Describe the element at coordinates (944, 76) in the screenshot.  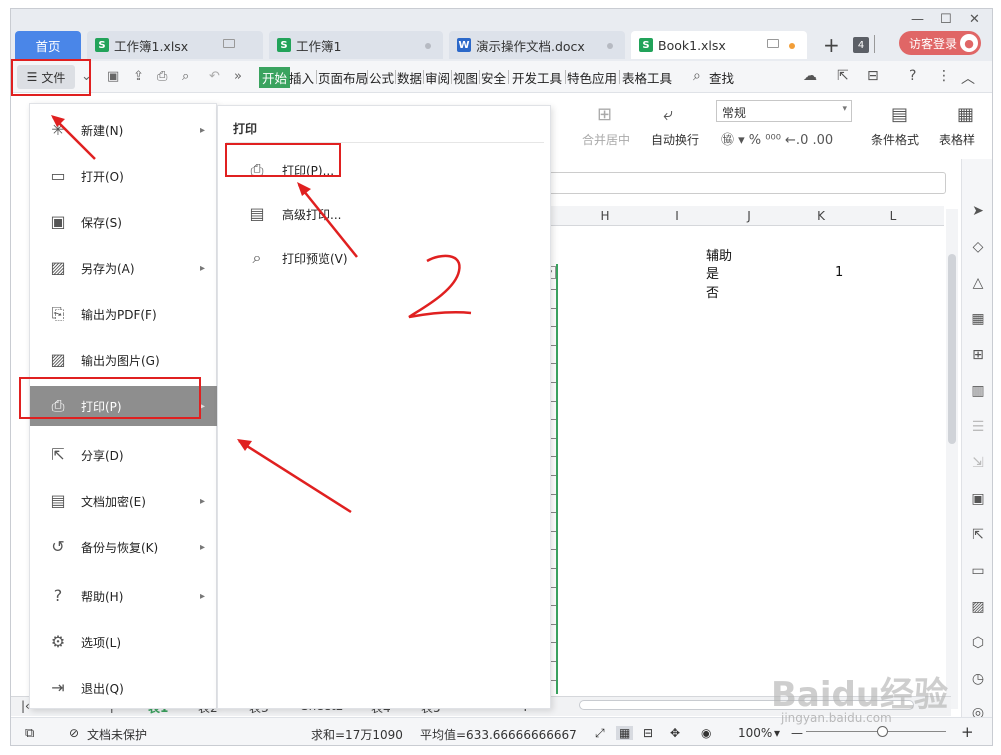
I see `more-options-icon: ⋮` at that location.